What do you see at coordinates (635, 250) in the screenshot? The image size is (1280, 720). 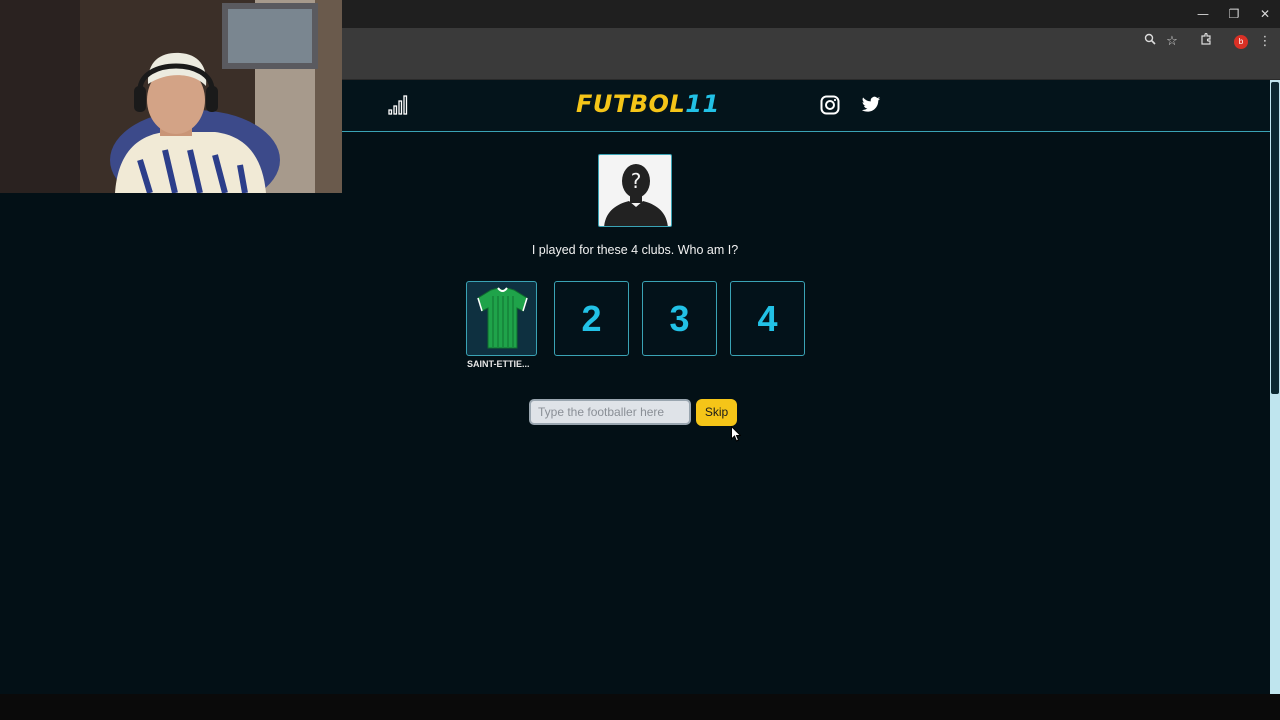 I see `game-prompt: I played for these 4 clubs. Who am I?` at bounding box center [635, 250].